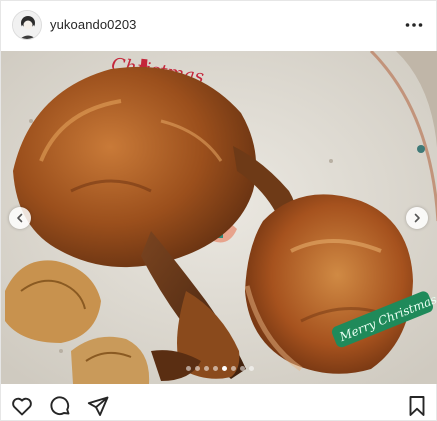  What do you see at coordinates (20, 218) in the screenshot?
I see `chevron-left-icon` at bounding box center [20, 218].